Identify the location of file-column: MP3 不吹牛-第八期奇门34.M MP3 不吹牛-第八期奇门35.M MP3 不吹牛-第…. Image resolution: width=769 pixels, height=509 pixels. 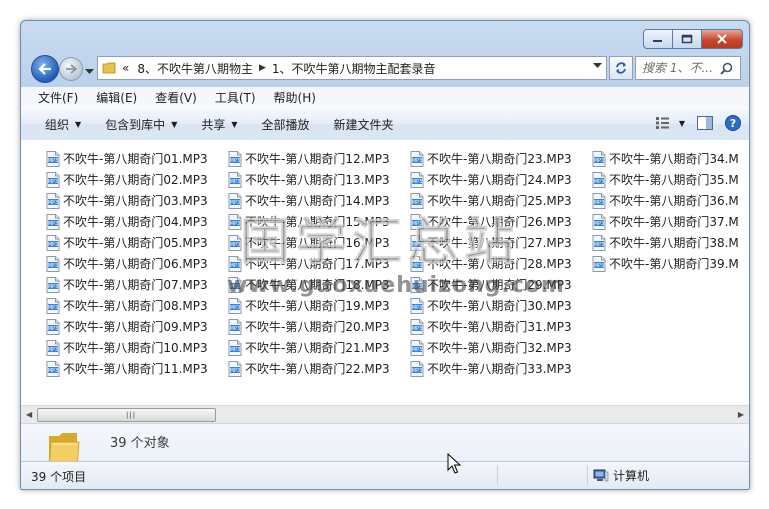
(665, 211).